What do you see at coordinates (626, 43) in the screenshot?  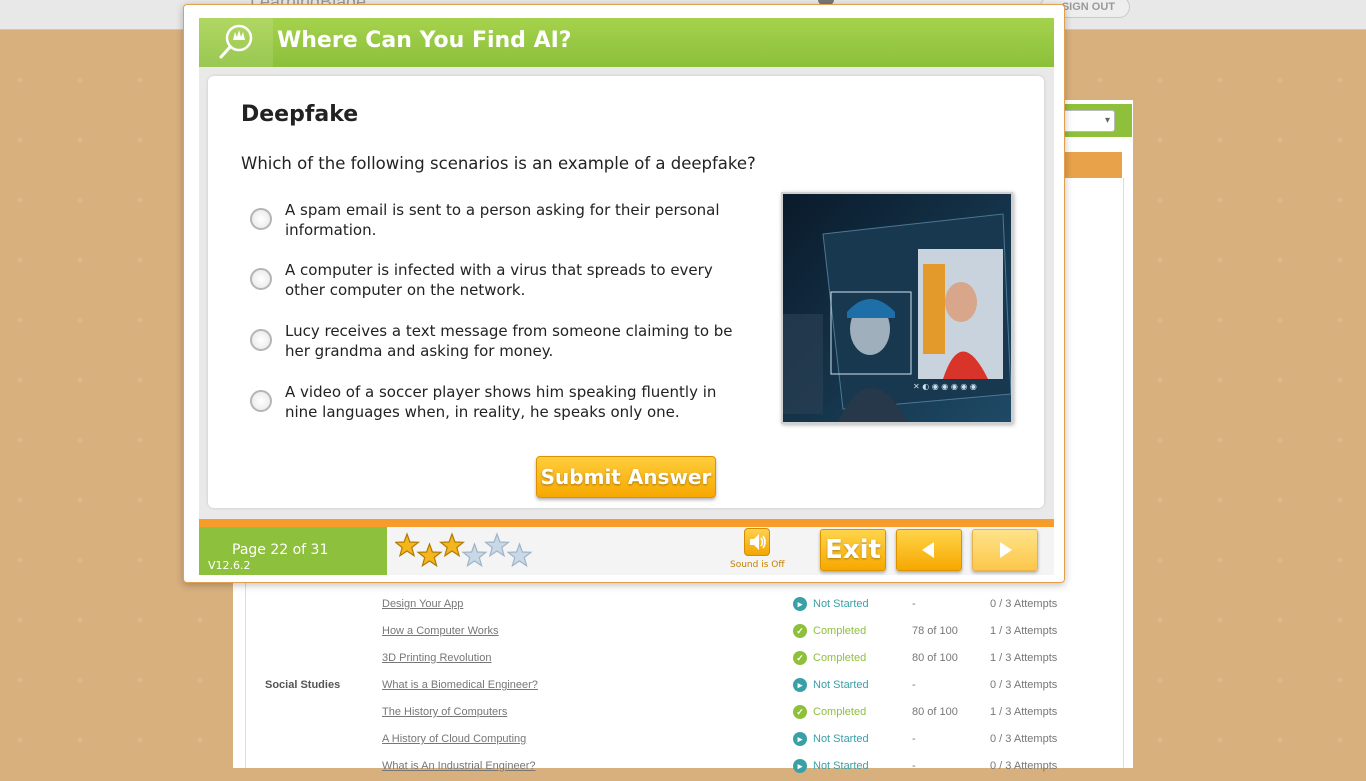 I see `modal-header: Where Can You Find AI?` at bounding box center [626, 43].